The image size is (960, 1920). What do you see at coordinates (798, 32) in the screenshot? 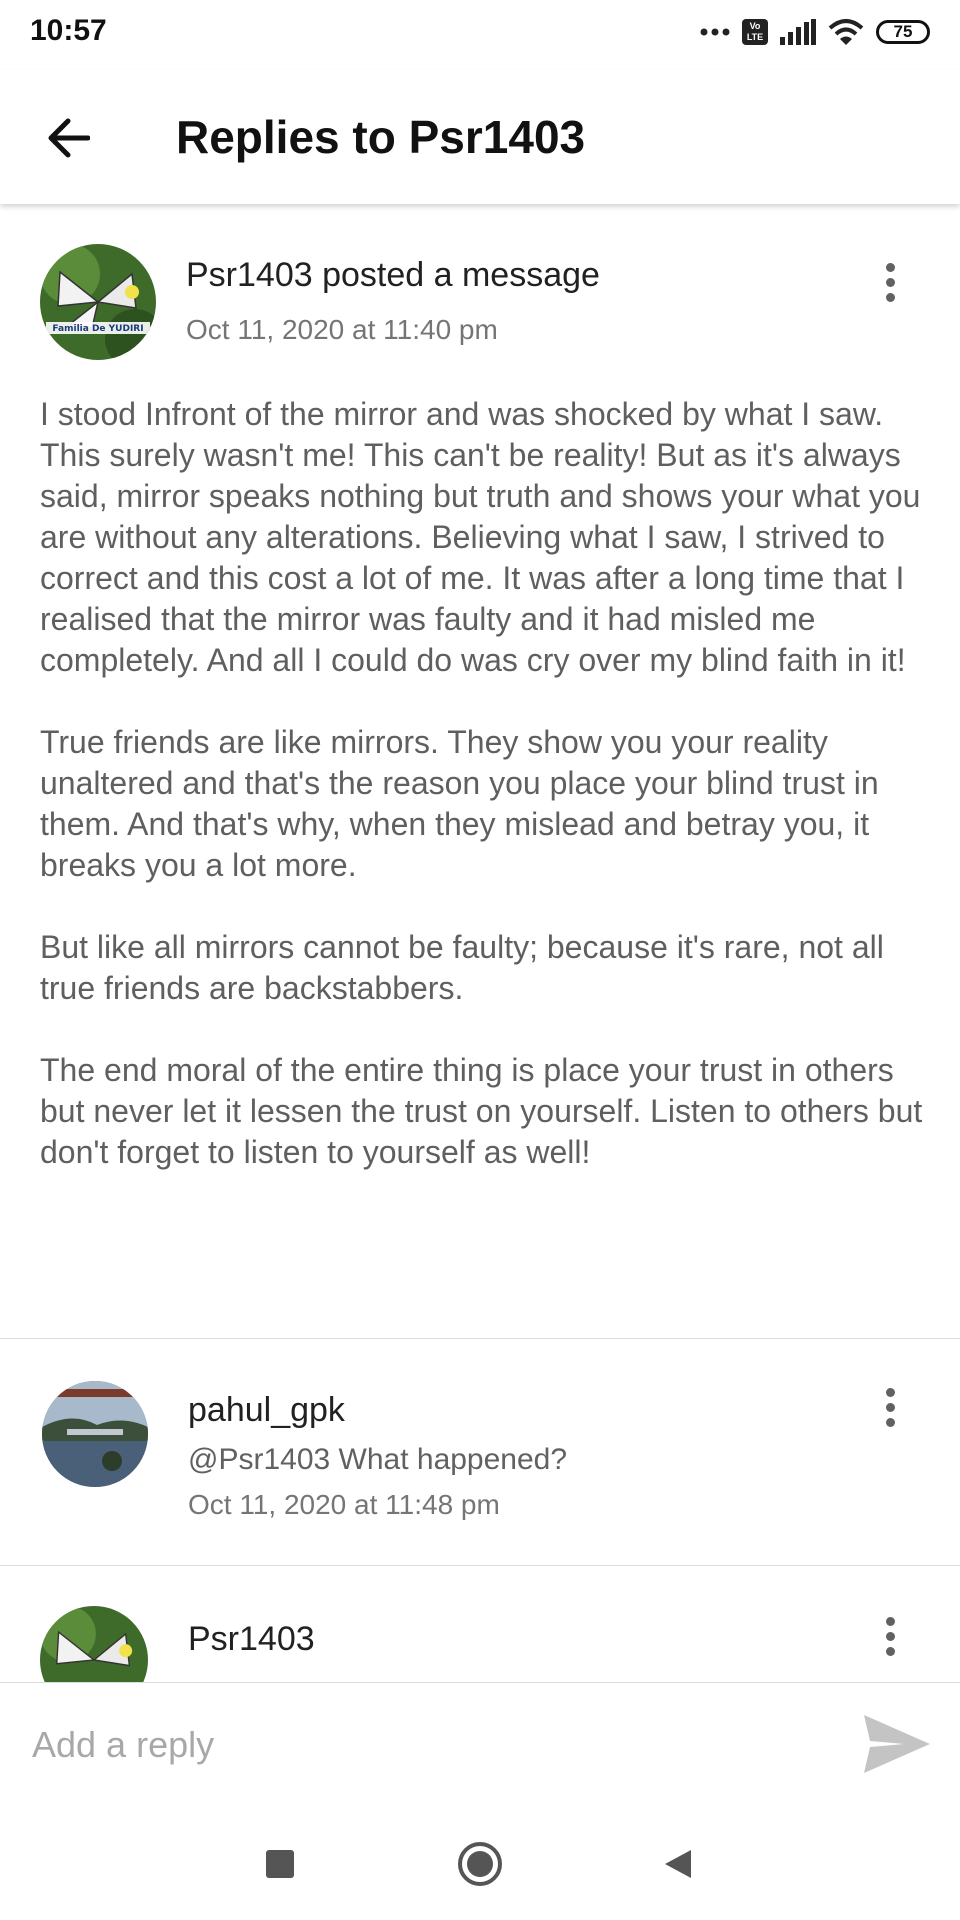
I see `signal-icon` at bounding box center [798, 32].